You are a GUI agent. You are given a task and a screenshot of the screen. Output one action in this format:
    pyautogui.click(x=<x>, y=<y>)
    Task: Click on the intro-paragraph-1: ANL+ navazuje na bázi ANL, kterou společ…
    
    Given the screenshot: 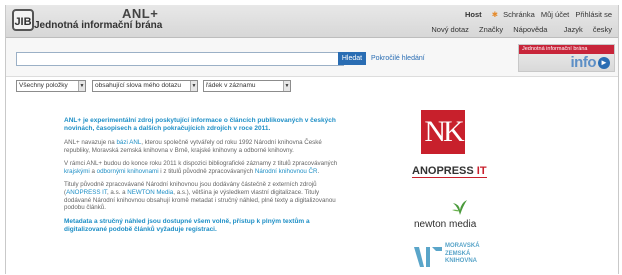 What is the action you would take?
    pyautogui.click(x=203, y=146)
    